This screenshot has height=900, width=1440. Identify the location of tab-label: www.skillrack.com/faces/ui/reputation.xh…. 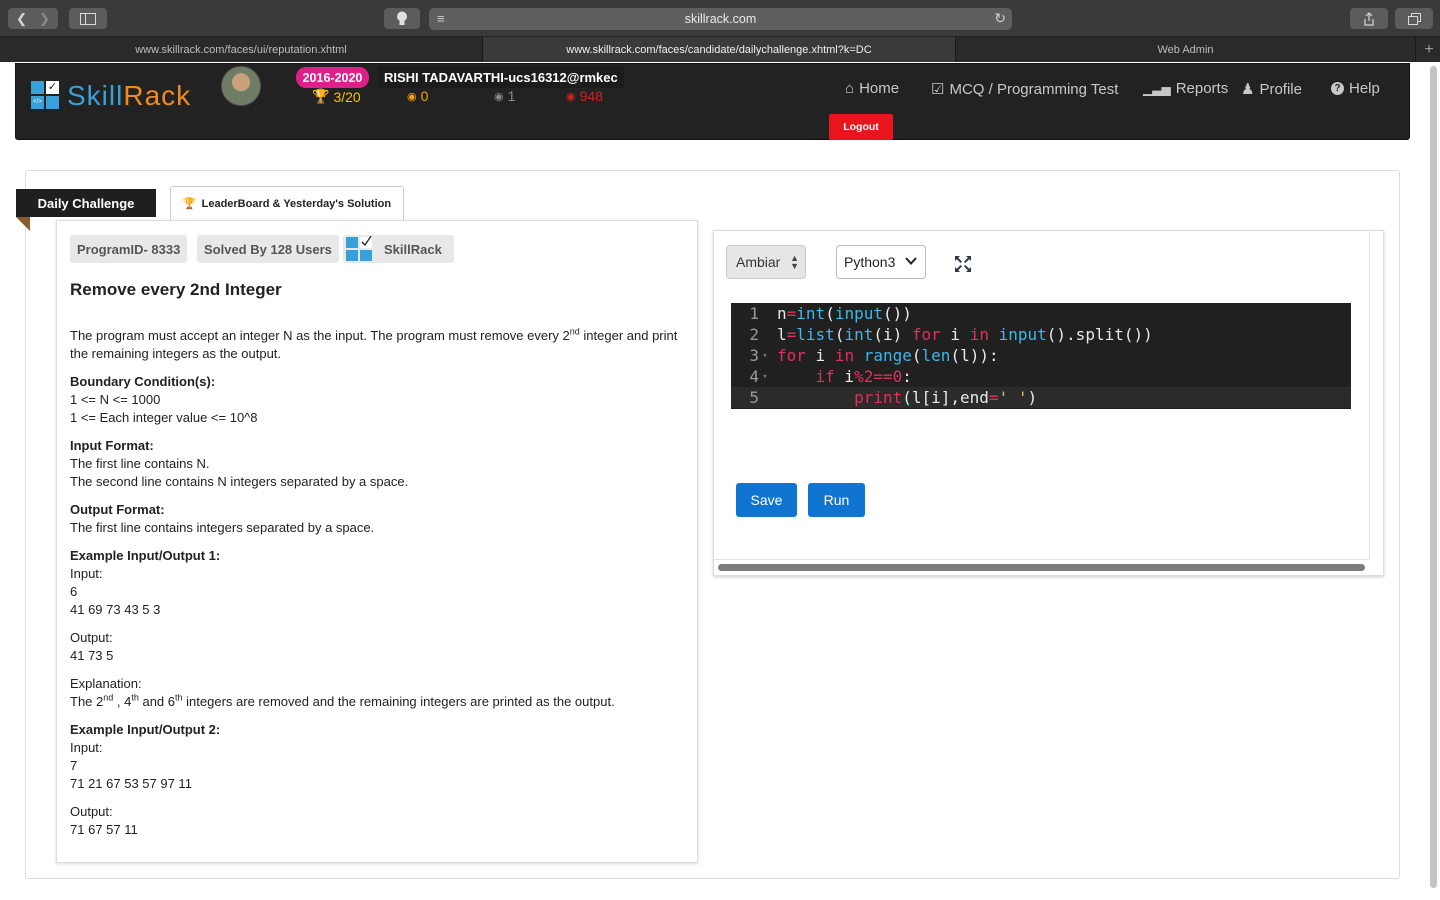
(241, 49).